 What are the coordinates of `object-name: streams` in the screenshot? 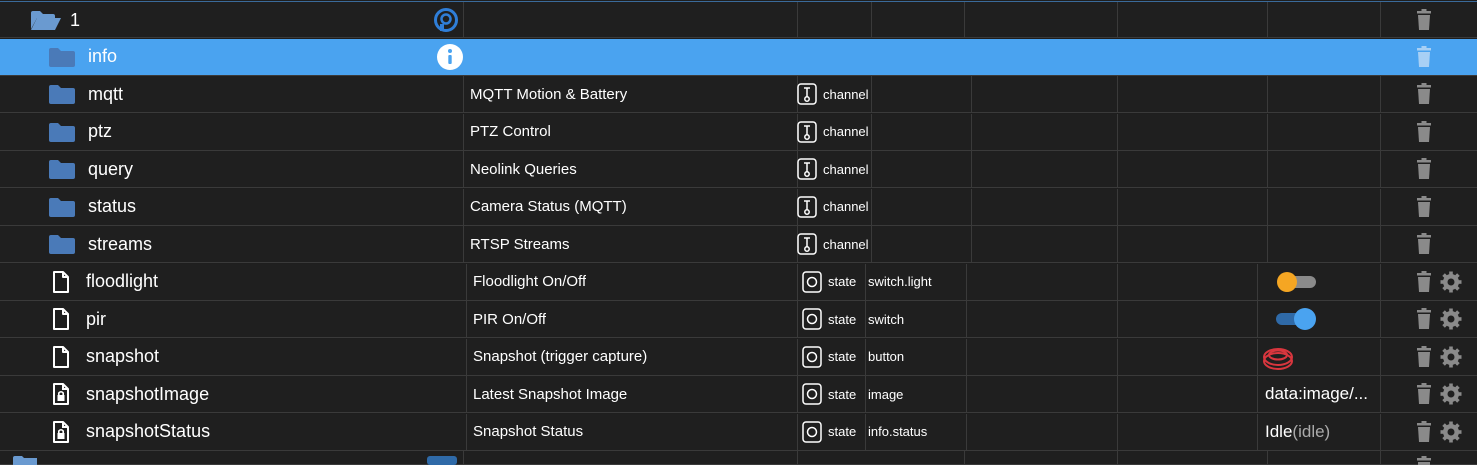 It's located at (120, 244).